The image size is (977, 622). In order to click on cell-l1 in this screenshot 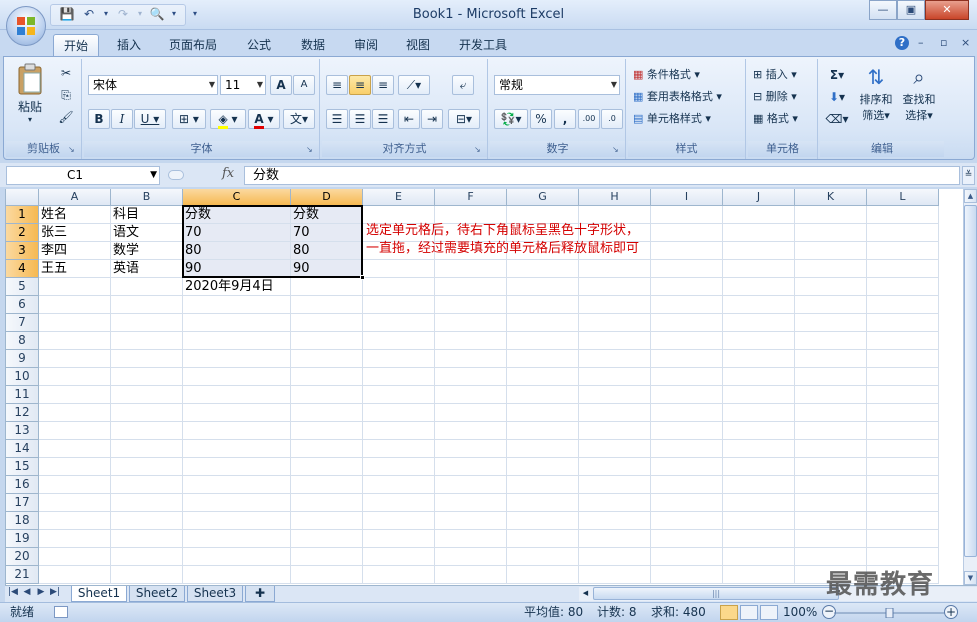, I will do `click(903, 215)`.